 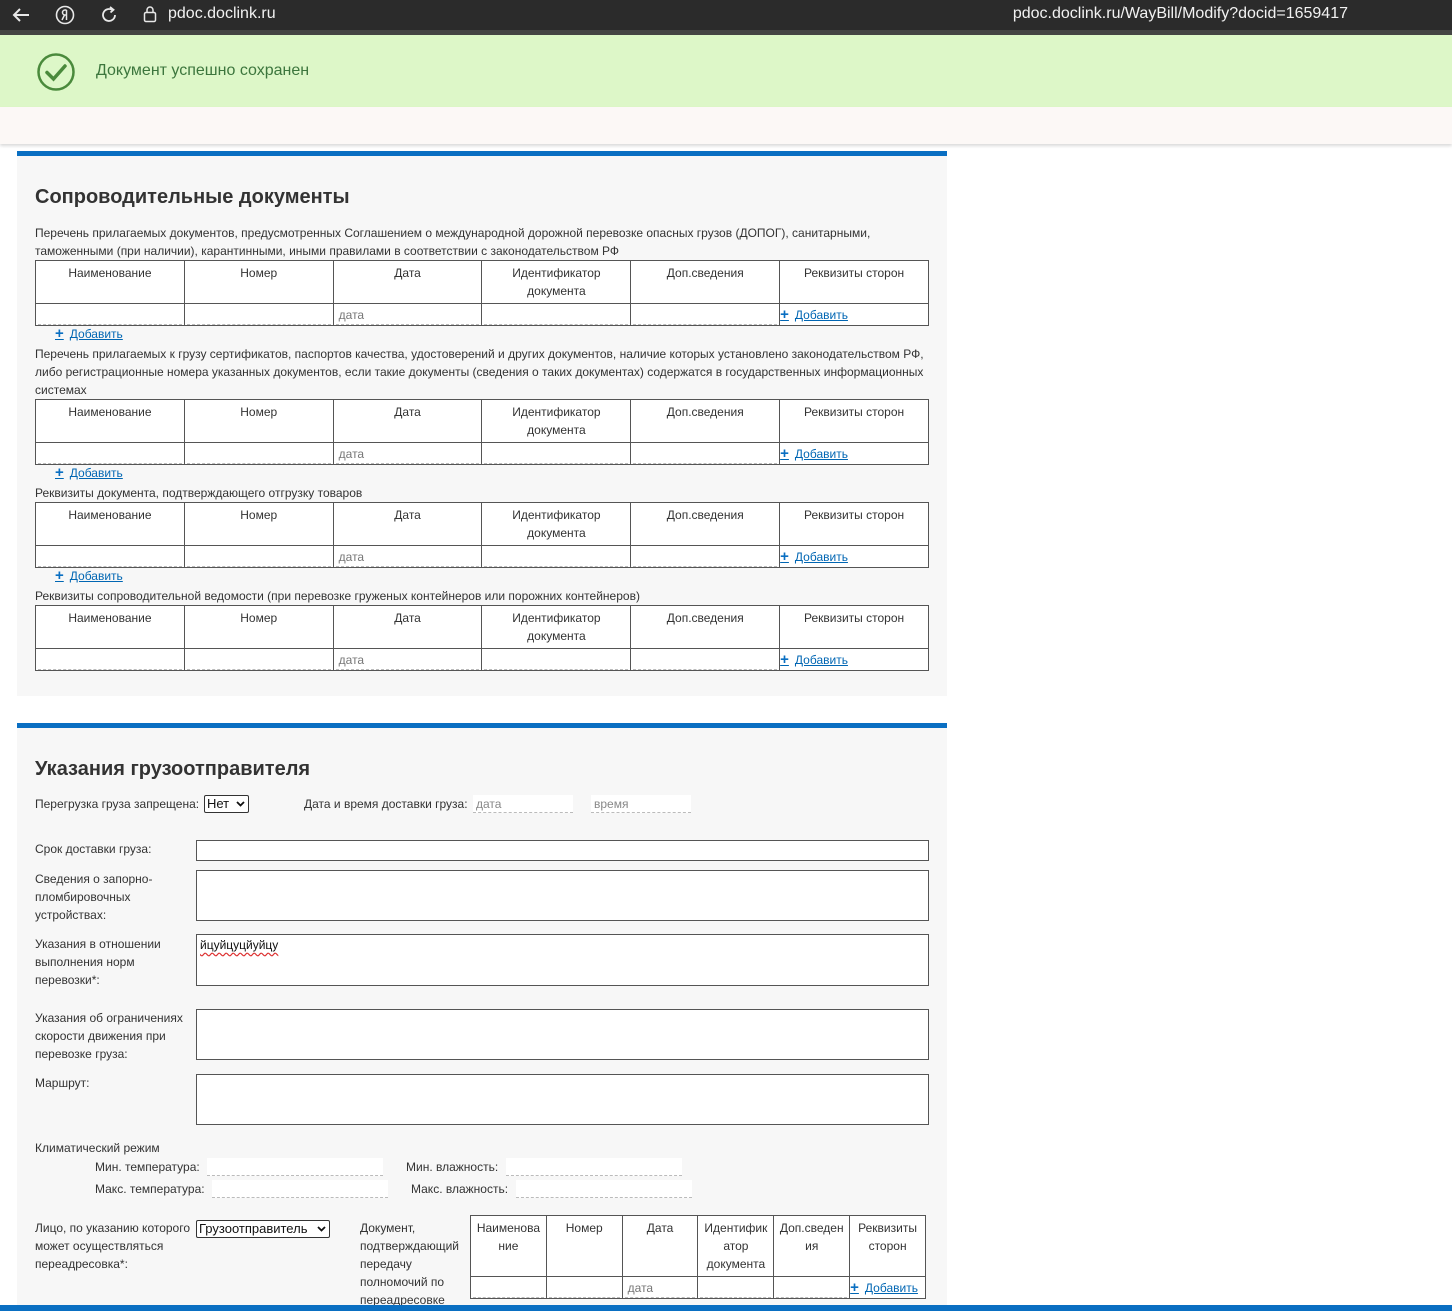 What do you see at coordinates (562, 895) in the screenshot?
I see `seals-textarea` at bounding box center [562, 895].